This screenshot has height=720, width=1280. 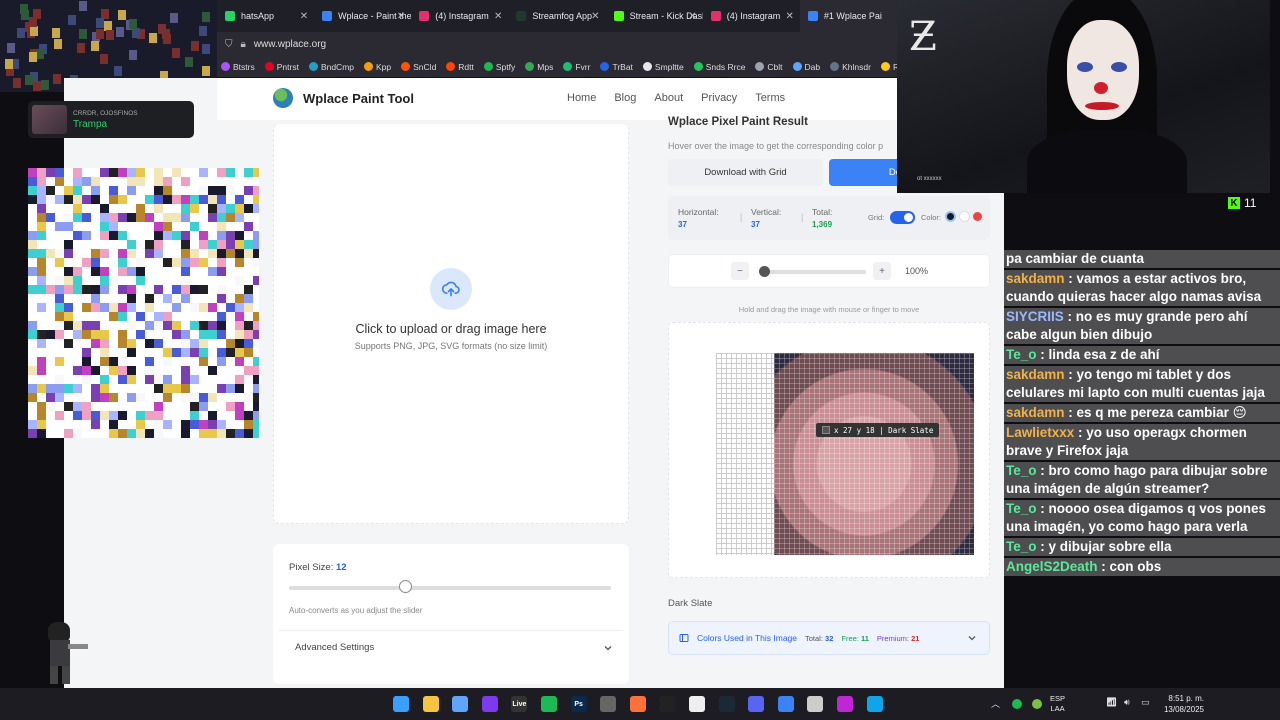 I want to click on advanced-settings-toggle: Advanced Settings, so click(x=451, y=647).